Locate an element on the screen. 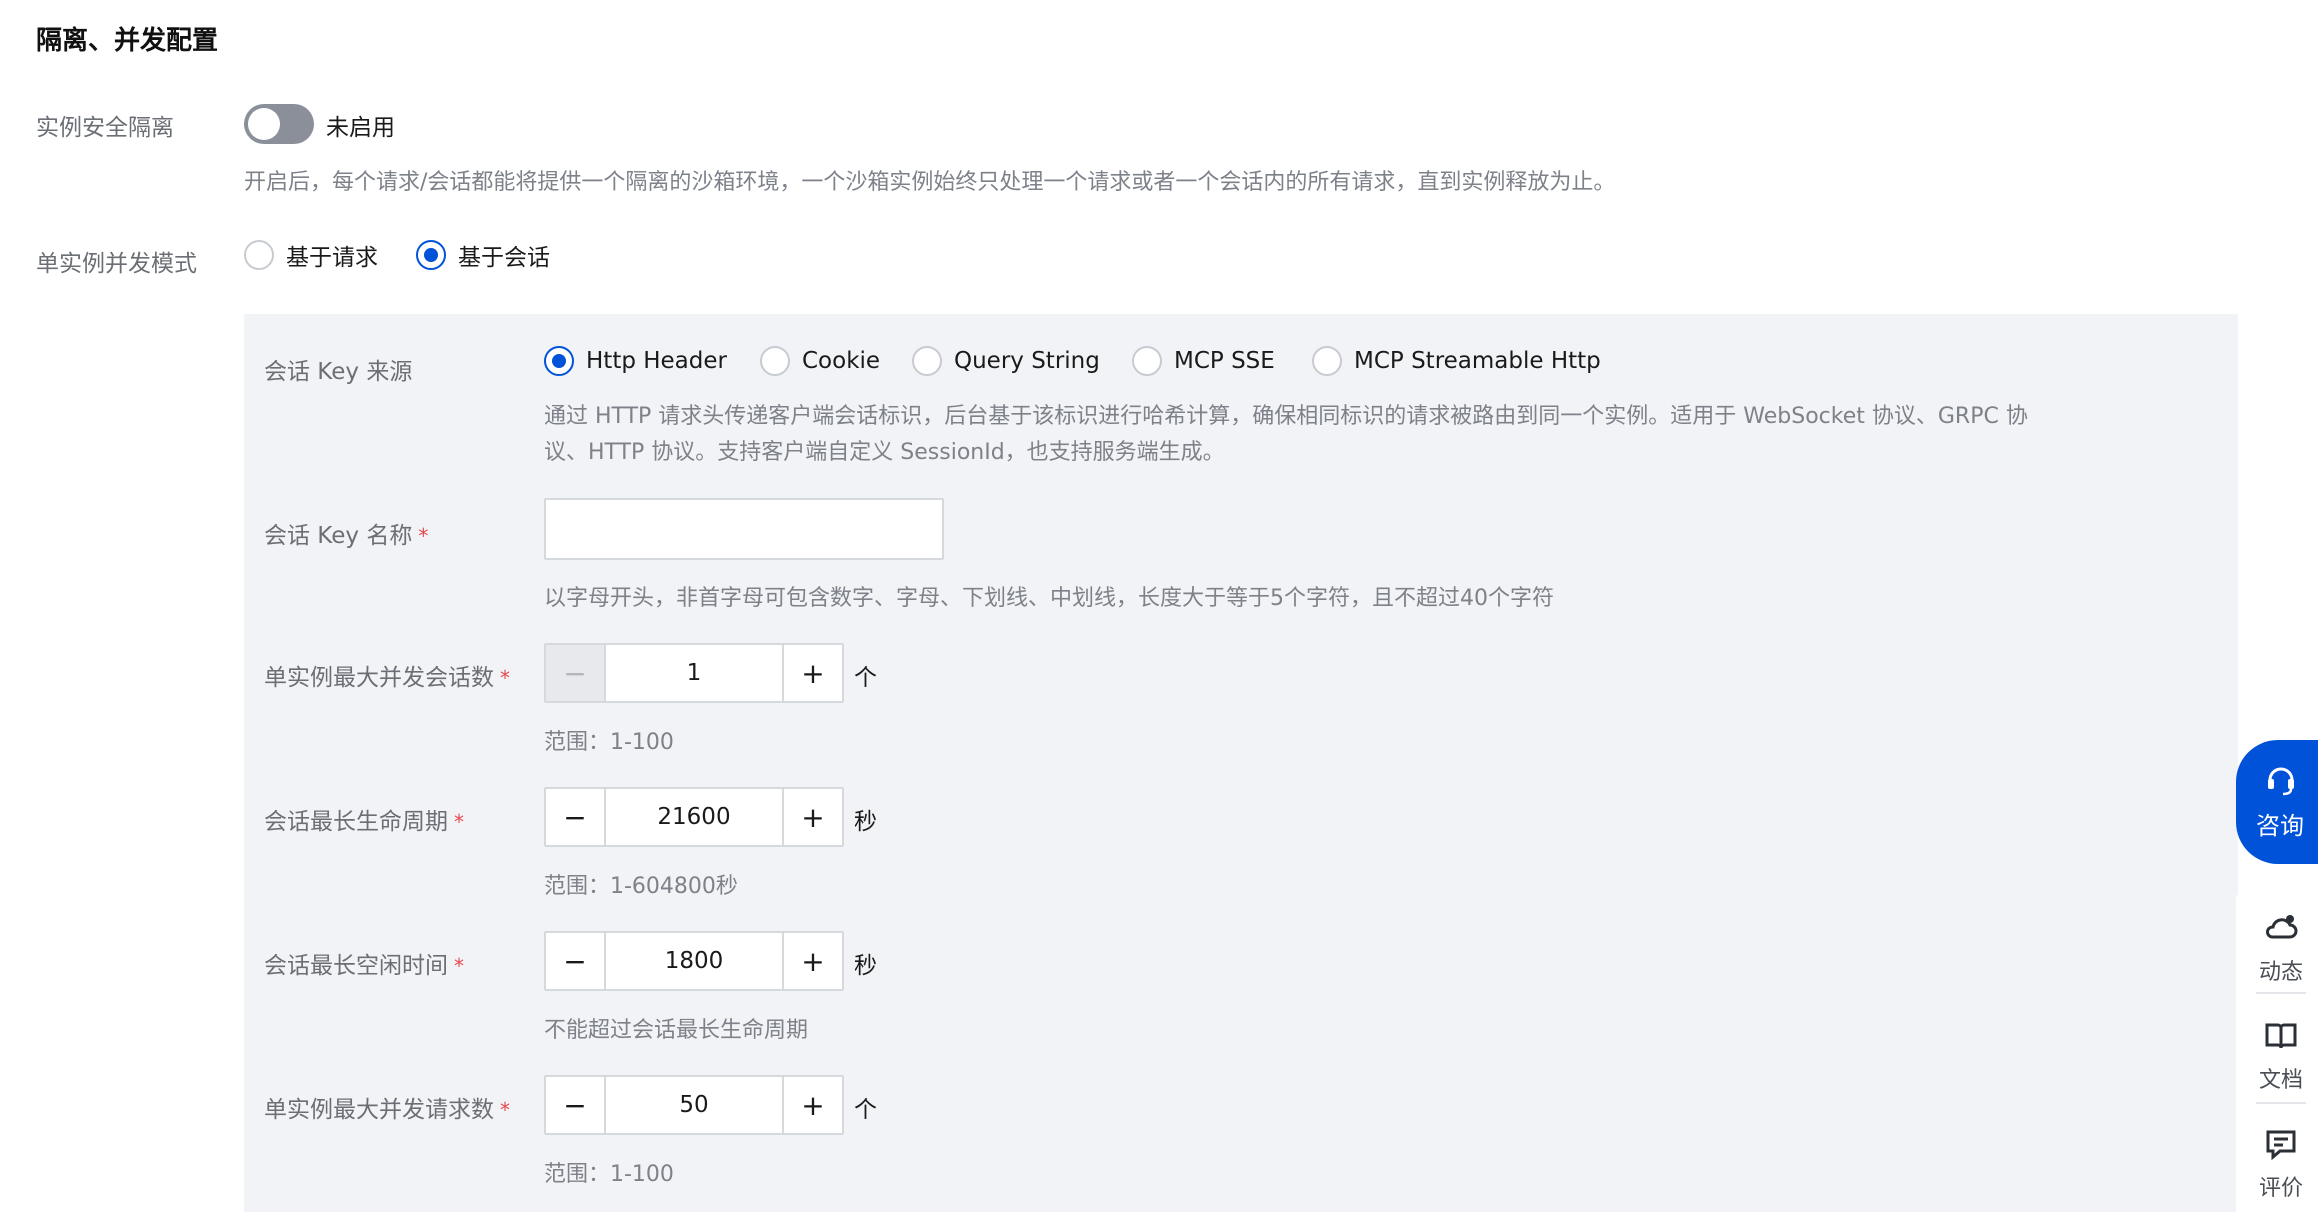 The image size is (2318, 1212). radio-label: MCP SSE is located at coordinates (1224, 361).